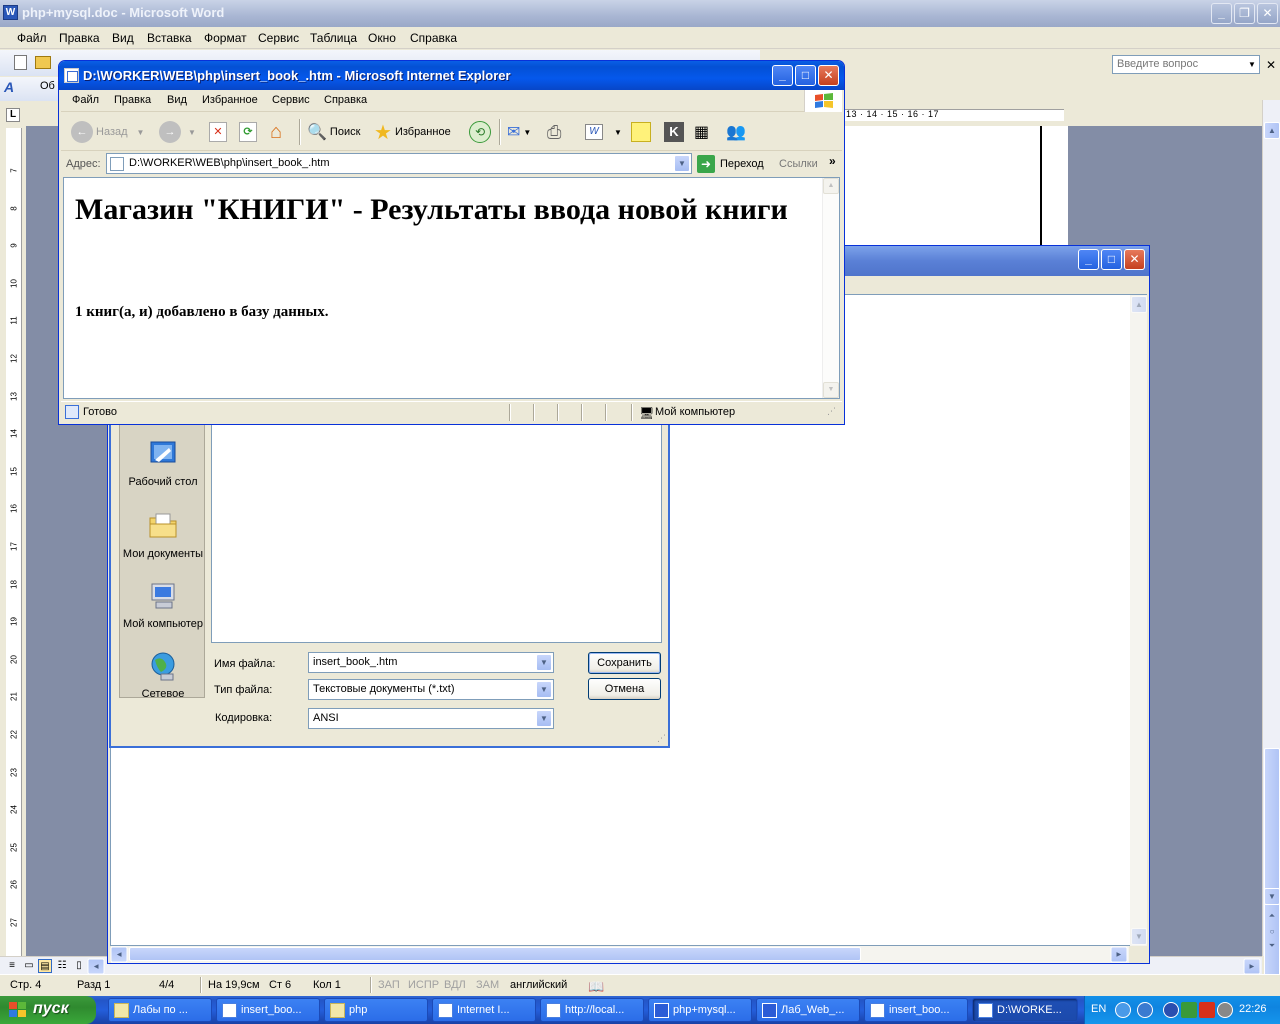  I want to click on file-list, so click(436, 530).